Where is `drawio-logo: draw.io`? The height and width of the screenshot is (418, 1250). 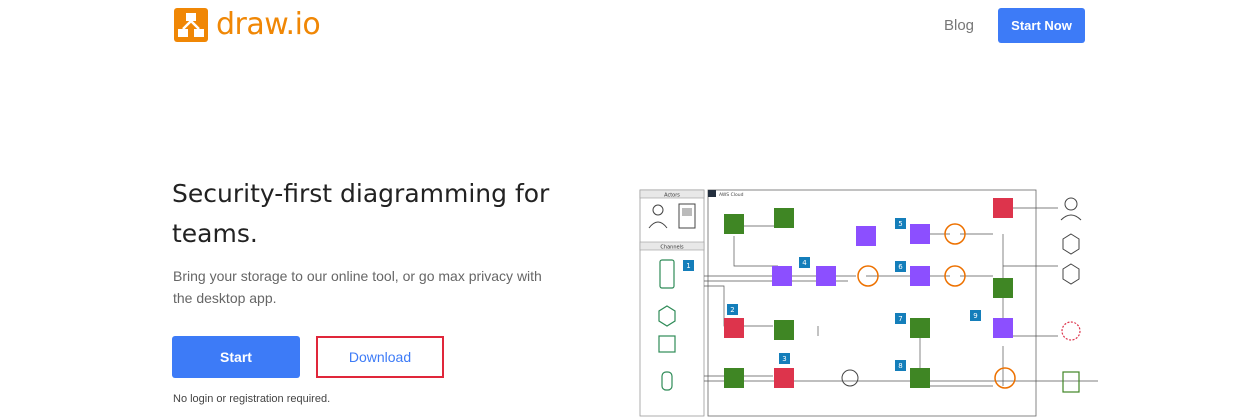
drawio-logo: draw.io is located at coordinates (247, 24).